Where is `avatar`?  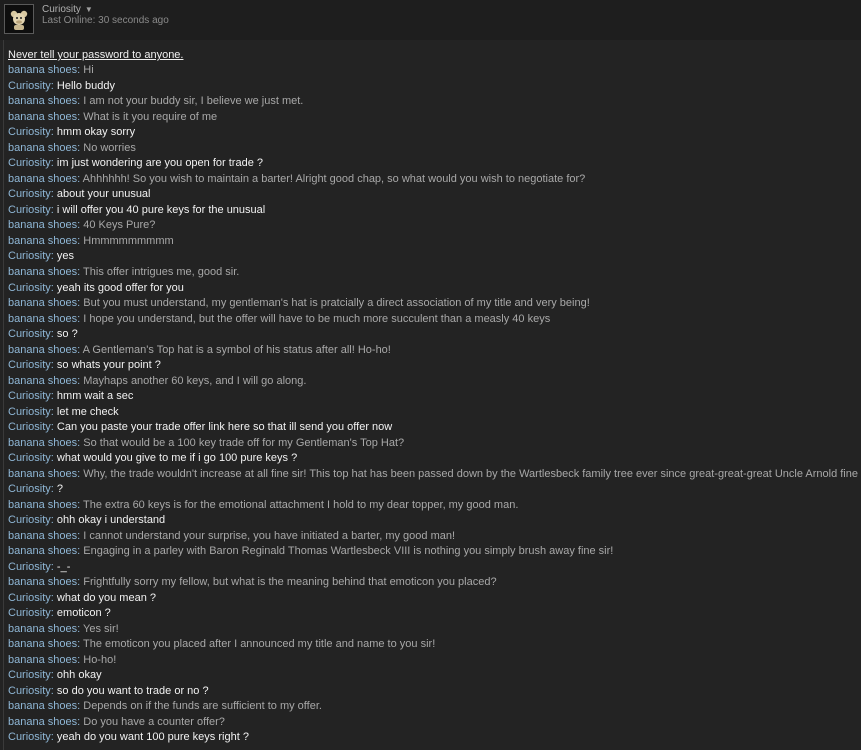
avatar is located at coordinates (19, 19).